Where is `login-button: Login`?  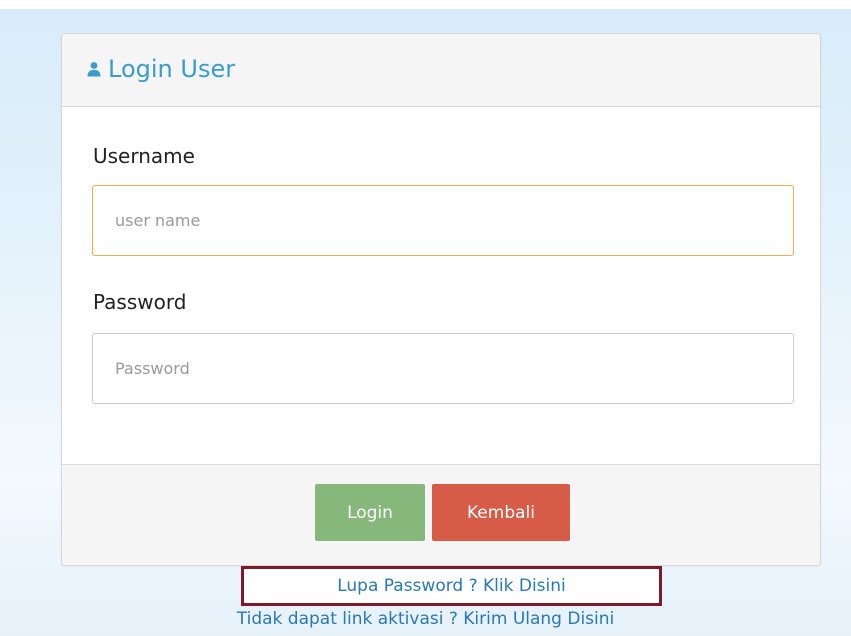 login-button: Login is located at coordinates (370, 512).